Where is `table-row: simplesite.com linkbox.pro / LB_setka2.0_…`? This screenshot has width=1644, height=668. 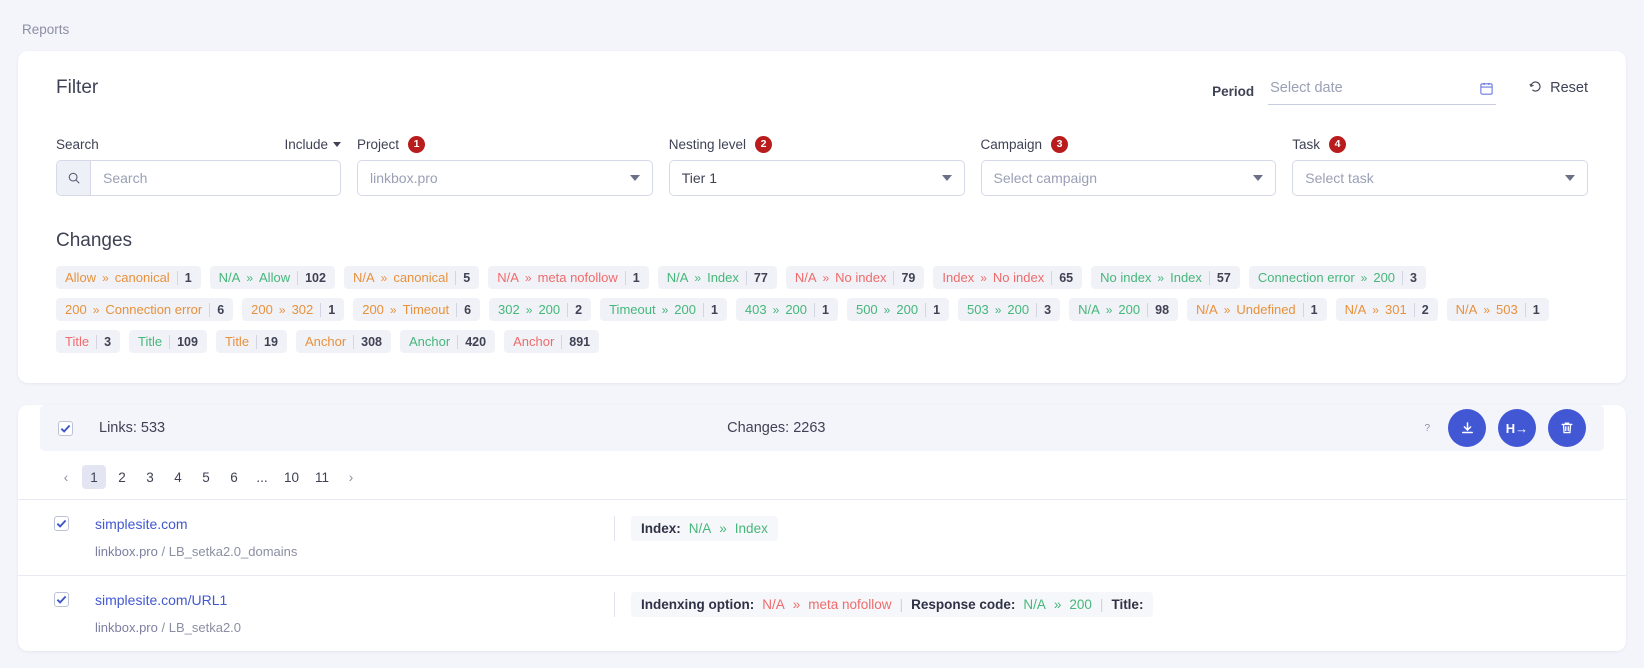 table-row: simplesite.com linkbox.pro / LB_setka2.0_… is located at coordinates (822, 537).